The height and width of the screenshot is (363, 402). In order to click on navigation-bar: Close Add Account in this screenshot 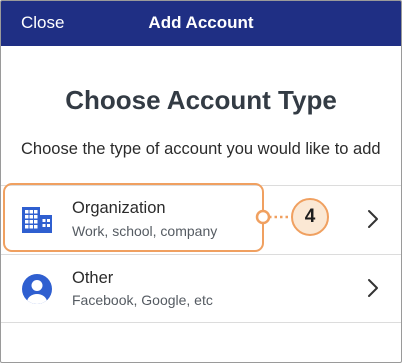, I will do `click(201, 23)`.